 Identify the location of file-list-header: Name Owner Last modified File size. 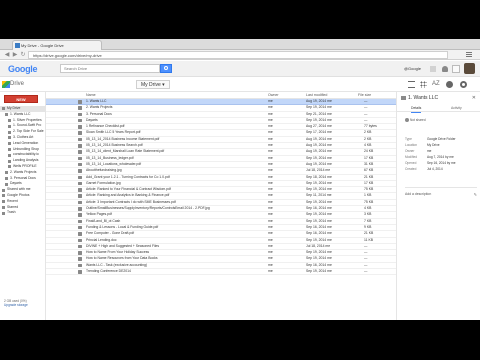
(221, 95).